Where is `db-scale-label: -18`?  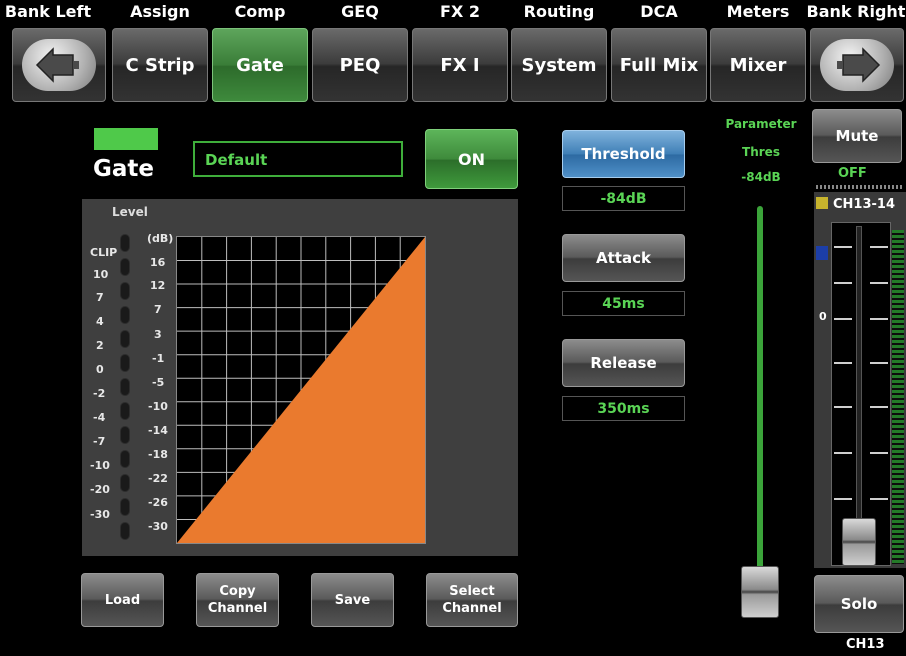 db-scale-label: -18 is located at coordinates (158, 454).